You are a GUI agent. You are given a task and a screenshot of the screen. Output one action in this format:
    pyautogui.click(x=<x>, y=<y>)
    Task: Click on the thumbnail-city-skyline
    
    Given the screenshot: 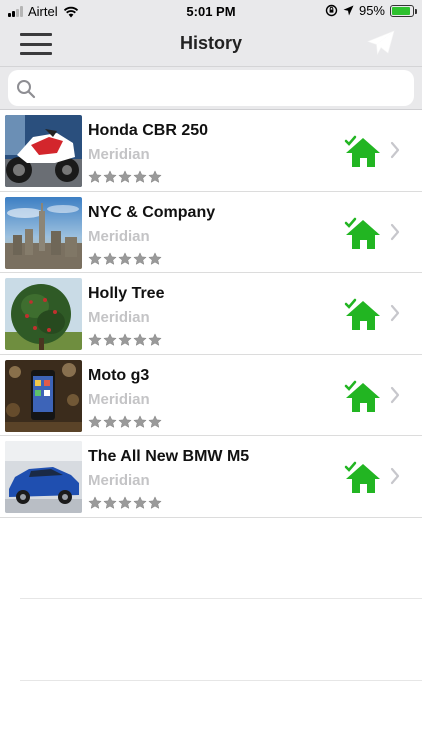 What is the action you would take?
    pyautogui.click(x=43, y=232)
    